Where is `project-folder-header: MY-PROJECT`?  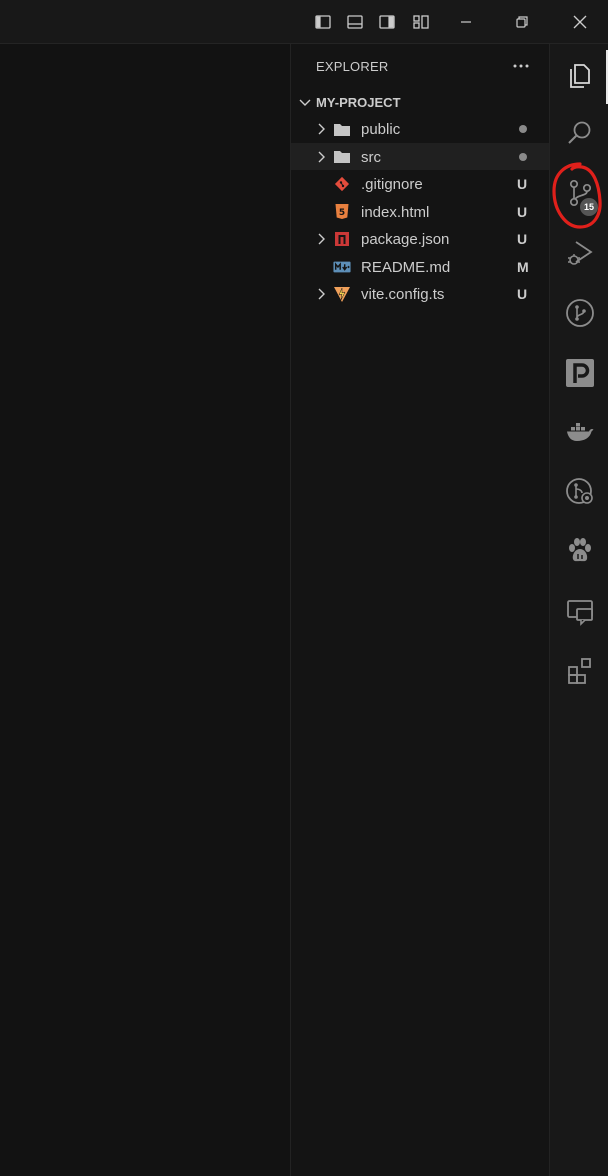 project-folder-header: MY-PROJECT is located at coordinates (420, 102).